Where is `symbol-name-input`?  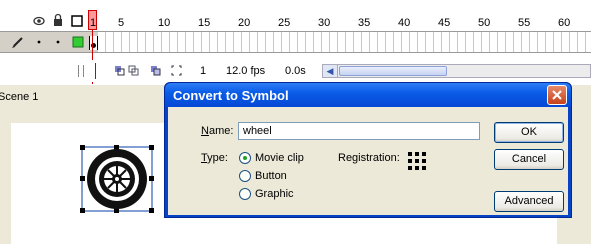
symbol-name-input is located at coordinates (359, 131).